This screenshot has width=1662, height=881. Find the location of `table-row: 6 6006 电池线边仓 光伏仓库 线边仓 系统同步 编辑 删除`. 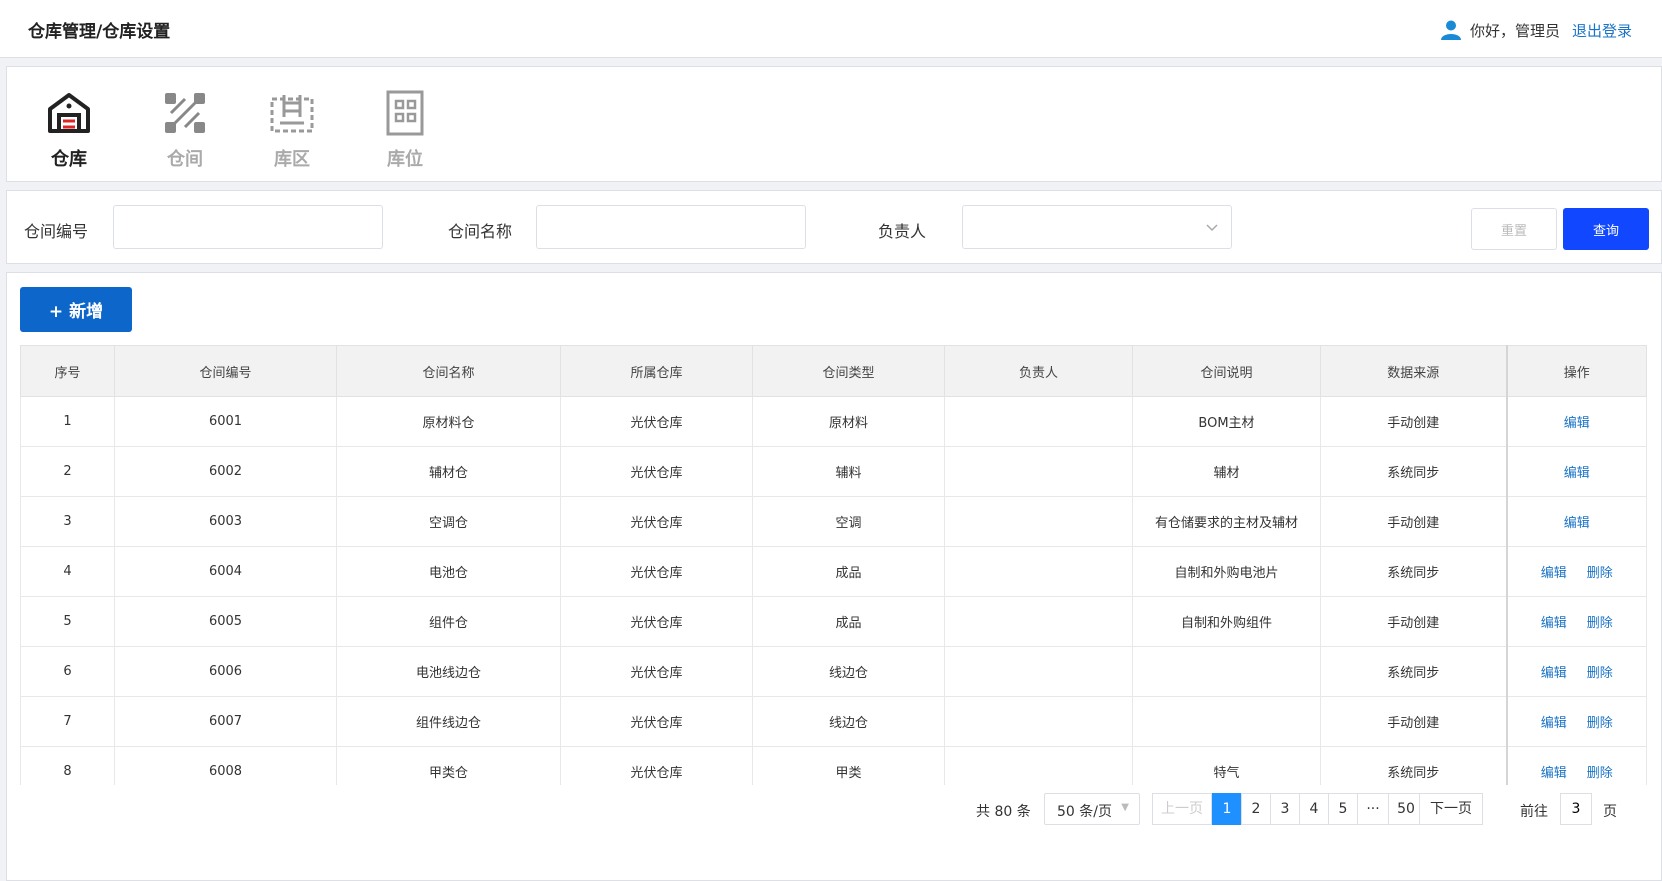

table-row: 6 6006 电池线边仓 光伏仓库 线边仓 系统同步 编辑 删除 is located at coordinates (833, 671).